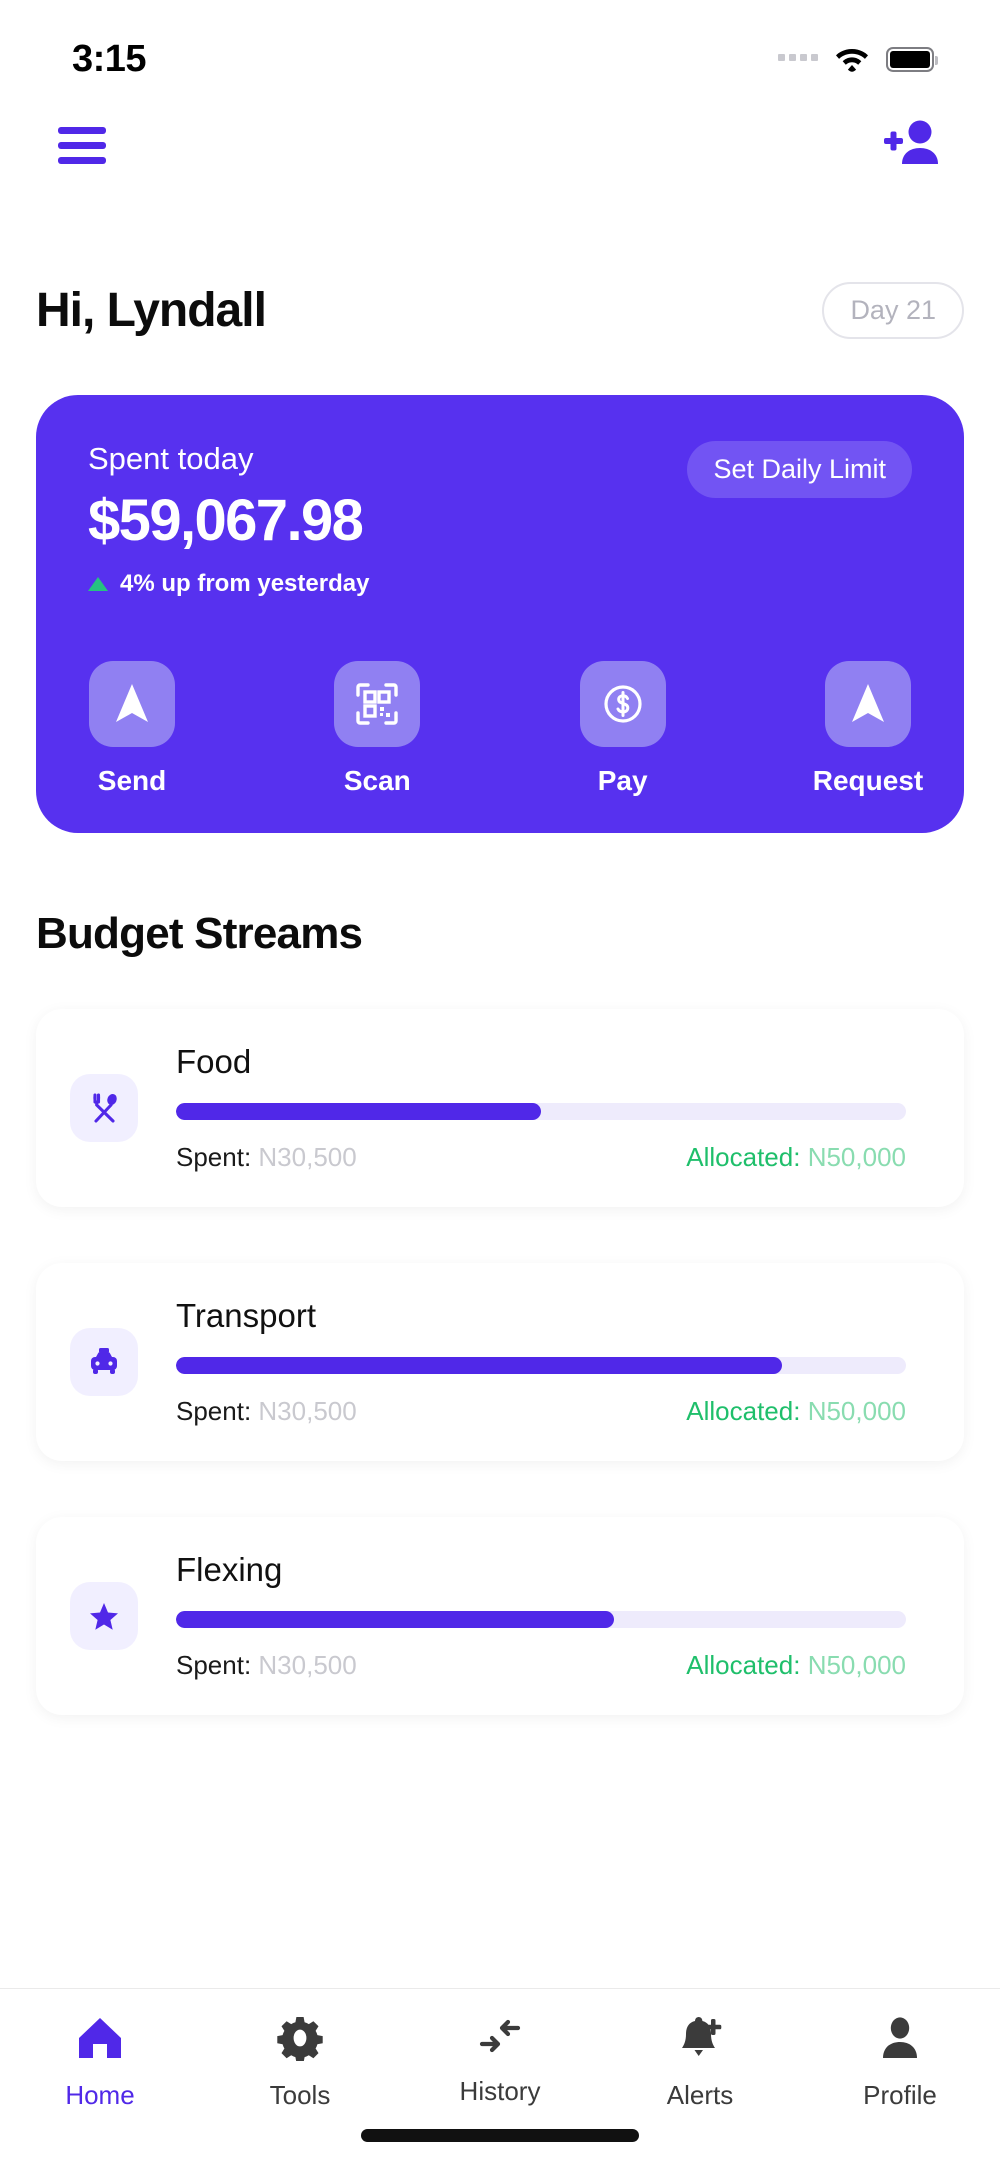 This screenshot has width=1000, height=2164. Describe the element at coordinates (500, 310) in the screenshot. I see `greeting-row: Hi, Lyndall Day 21` at that location.